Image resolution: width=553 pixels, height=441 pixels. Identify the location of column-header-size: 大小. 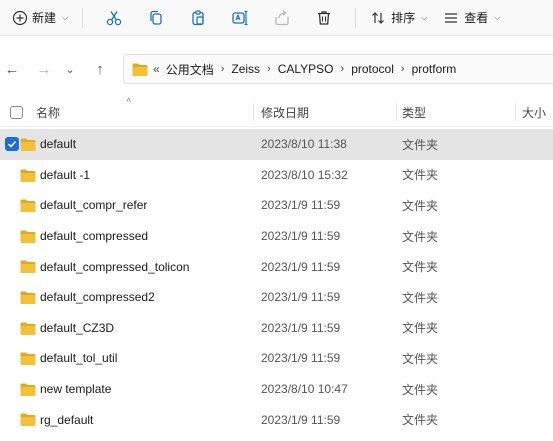
(535, 112).